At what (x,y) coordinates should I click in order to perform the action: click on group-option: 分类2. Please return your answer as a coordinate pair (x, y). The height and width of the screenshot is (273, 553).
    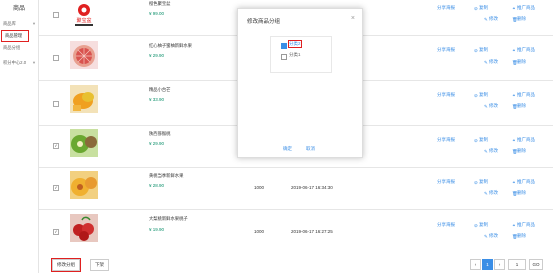
    Looking at the image, I should click on (295, 44).